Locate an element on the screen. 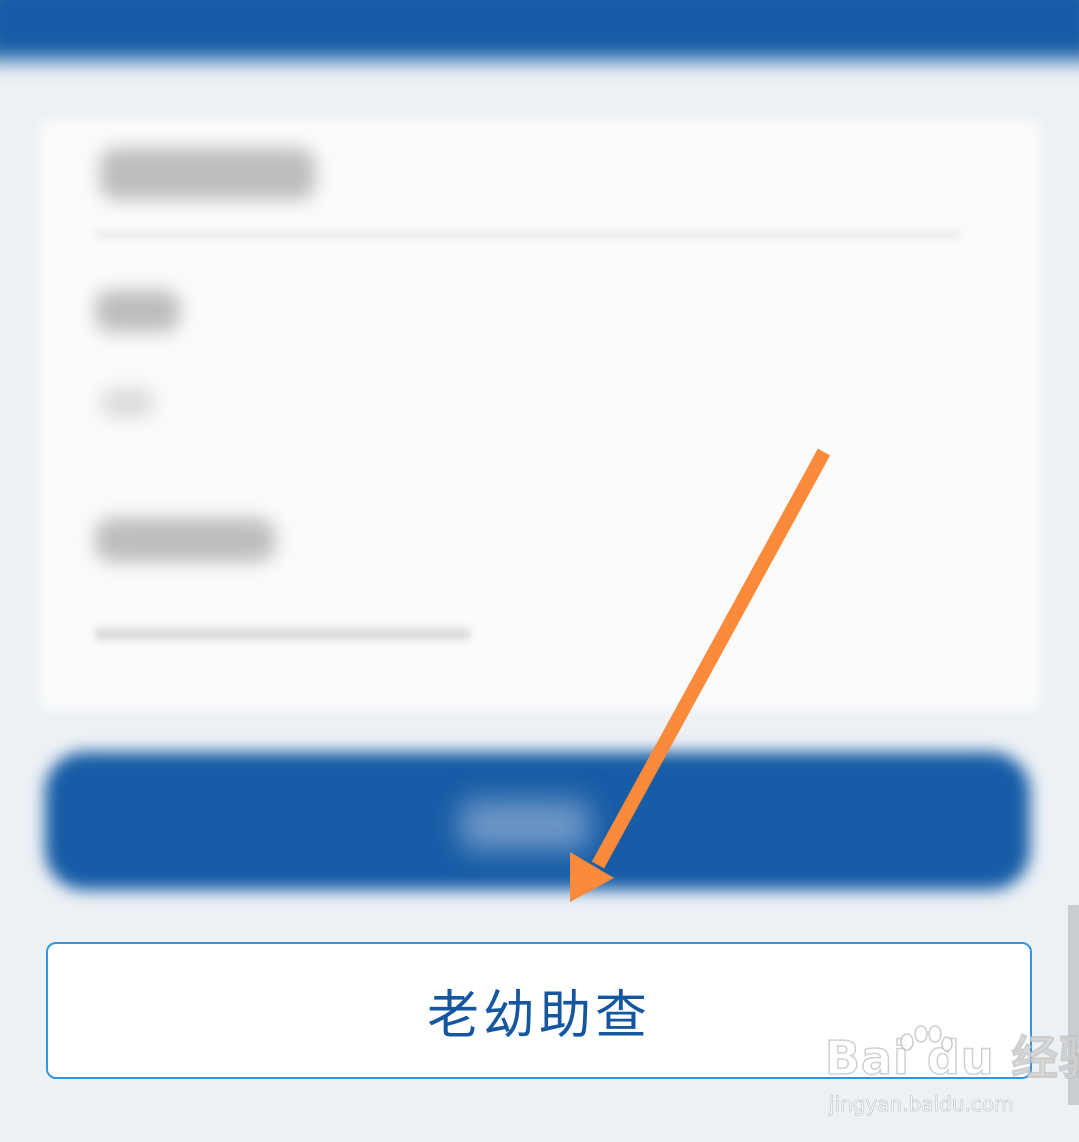  blurred-primary-button-label is located at coordinates (525, 825).